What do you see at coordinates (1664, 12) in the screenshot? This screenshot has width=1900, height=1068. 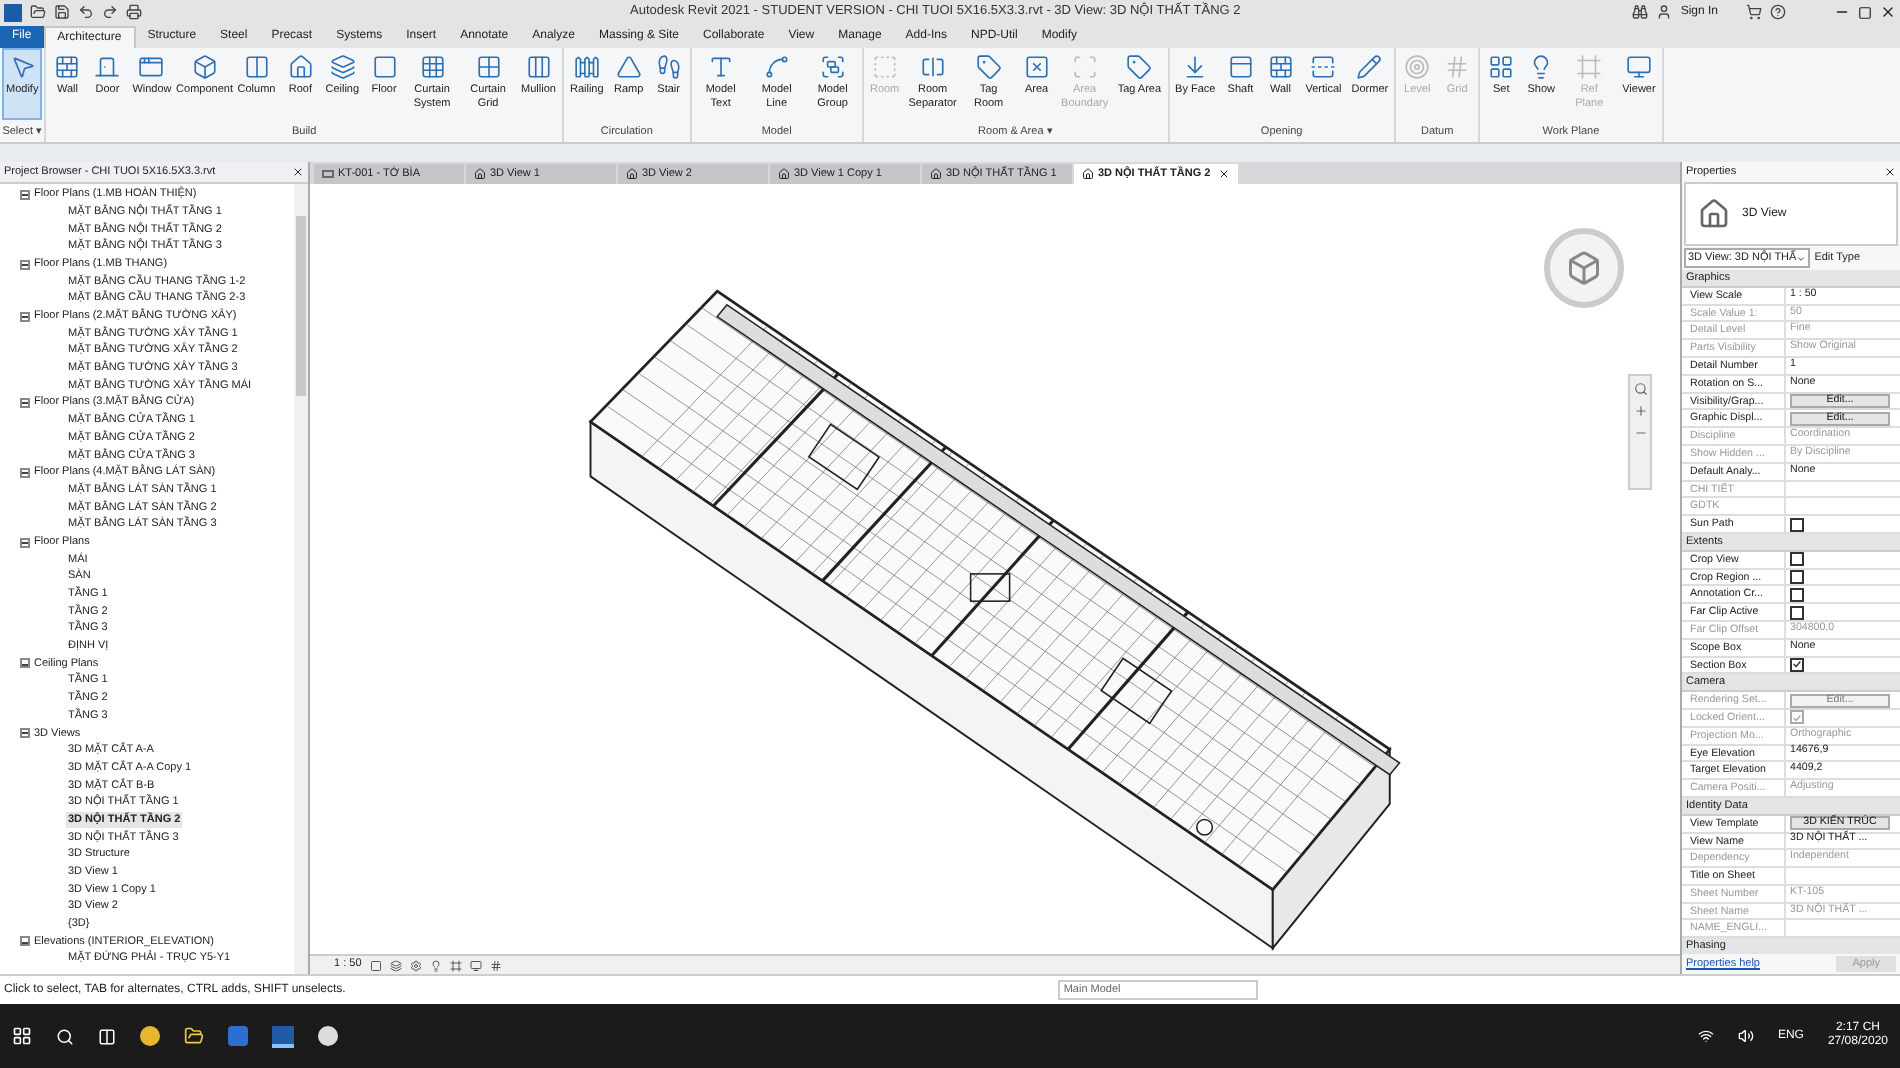 I see `user-icon` at bounding box center [1664, 12].